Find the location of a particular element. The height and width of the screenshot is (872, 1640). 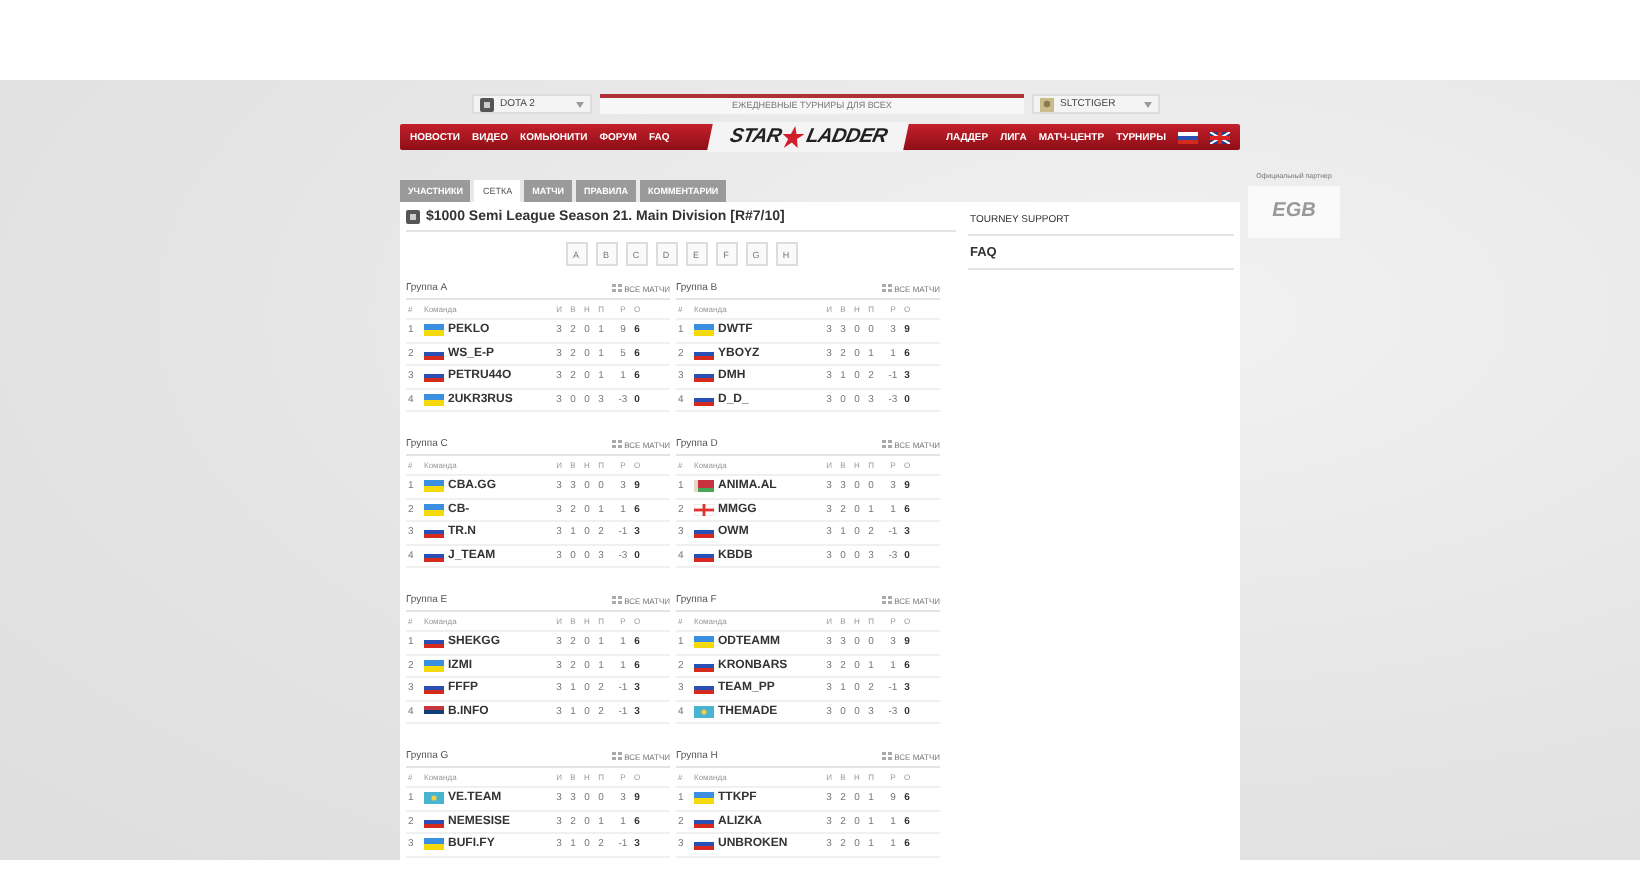

star-icon is located at coordinates (793, 137).